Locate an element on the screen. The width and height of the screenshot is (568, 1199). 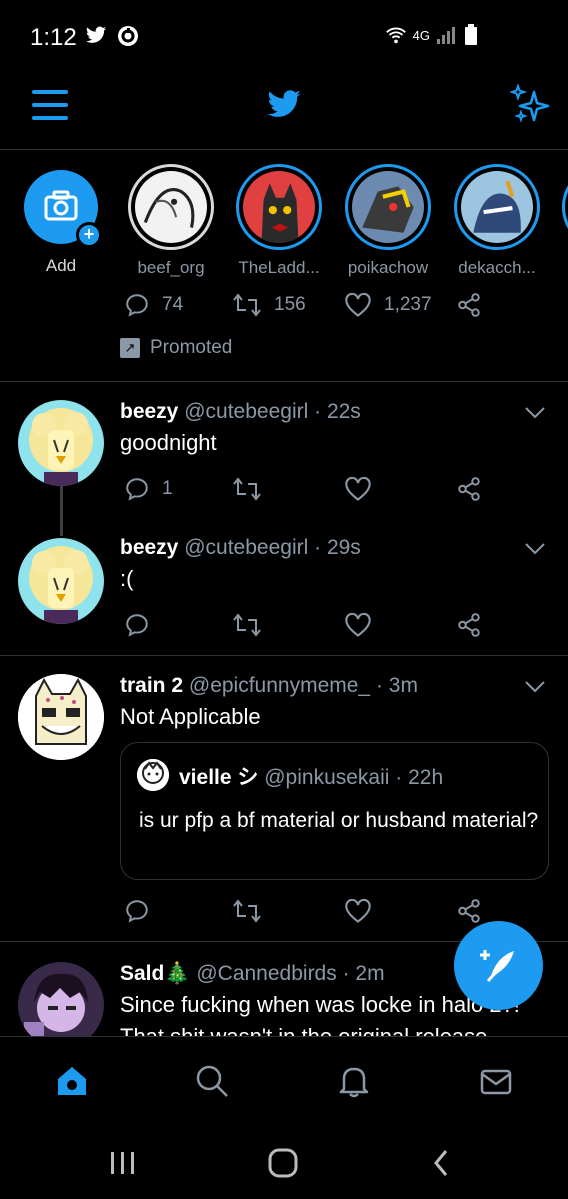
menu-icon is located at coordinates (50, 105).